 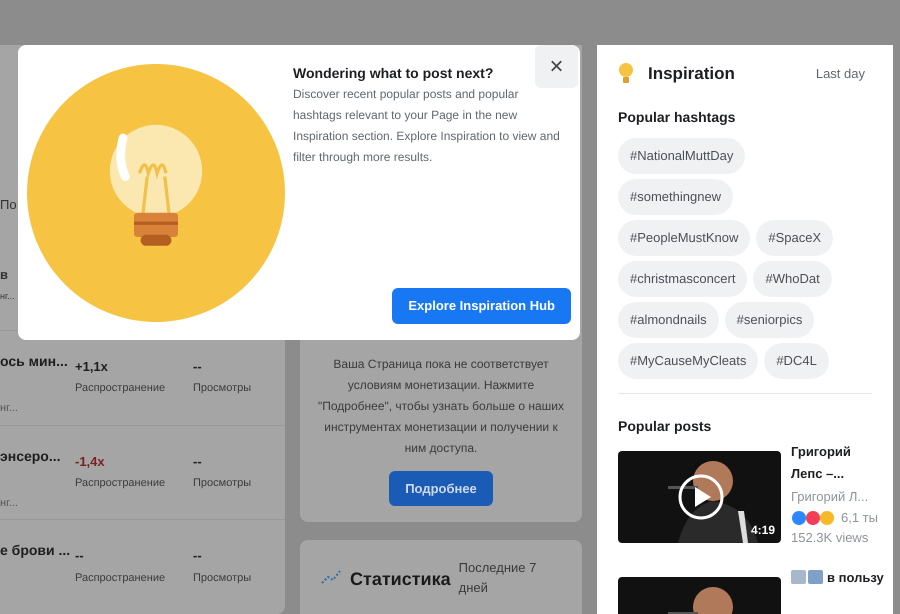 I want to click on period-selector: Last day, so click(x=840, y=74).